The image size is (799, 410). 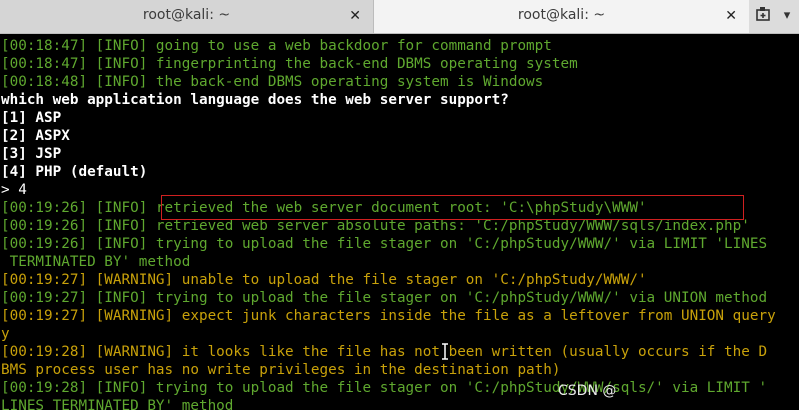 I want to click on option-line: [1] ASP, so click(x=31, y=118).